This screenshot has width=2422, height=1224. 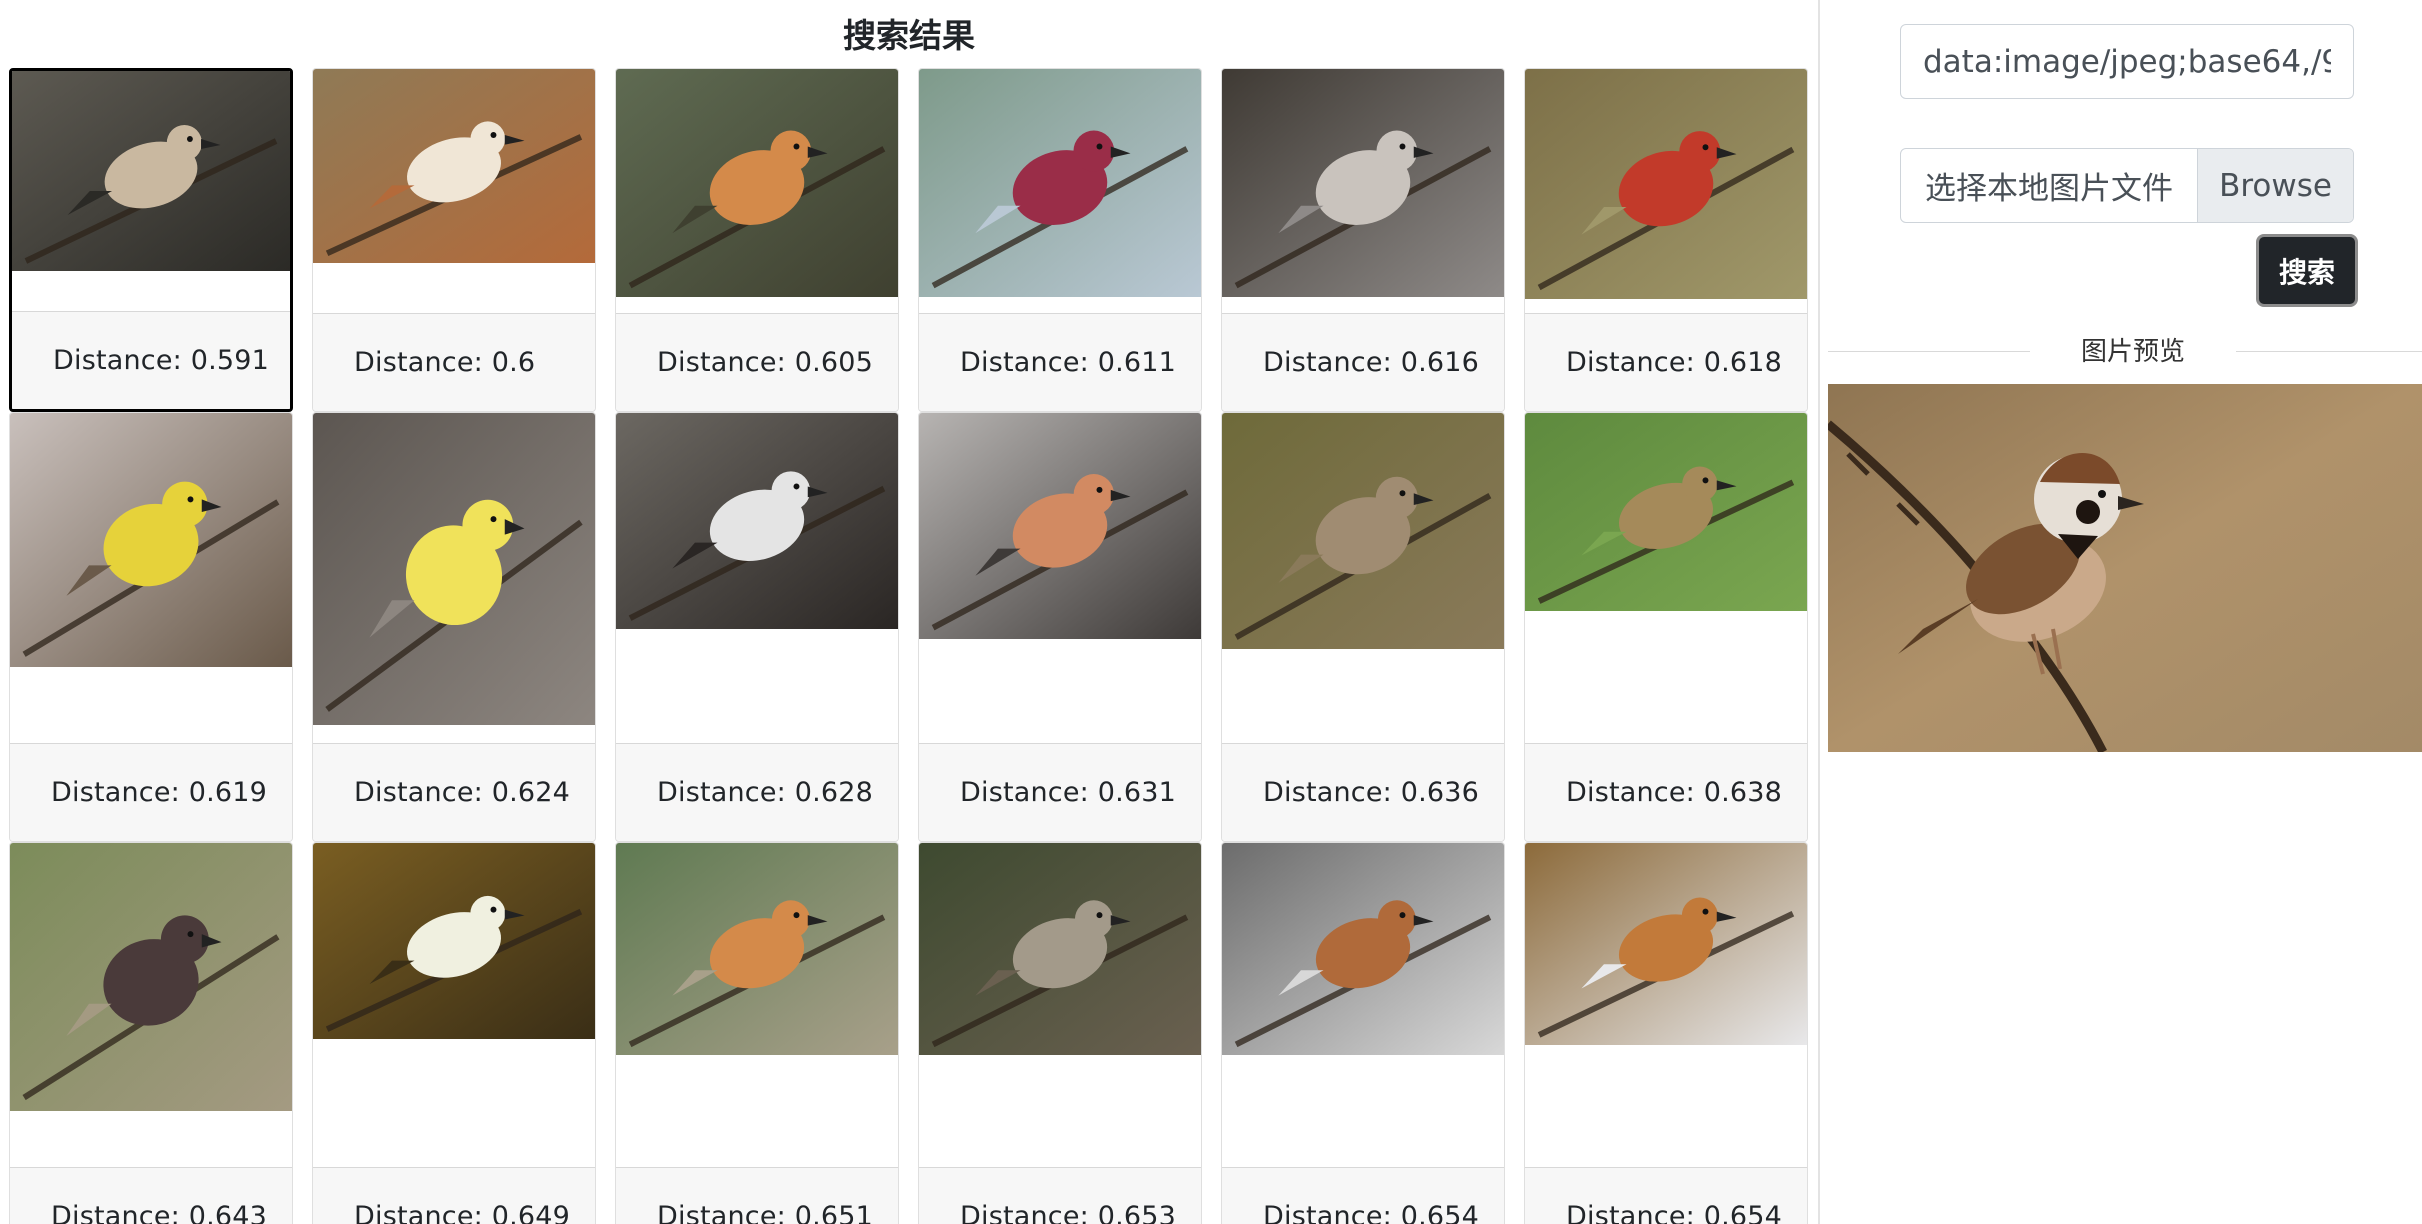 What do you see at coordinates (2127, 61) in the screenshot?
I see `image-url-input` at bounding box center [2127, 61].